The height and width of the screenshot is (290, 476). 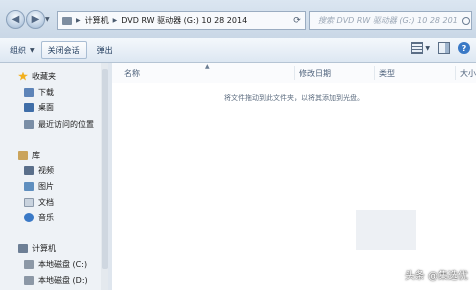 I want to click on music-library-icon, so click(x=29, y=217).